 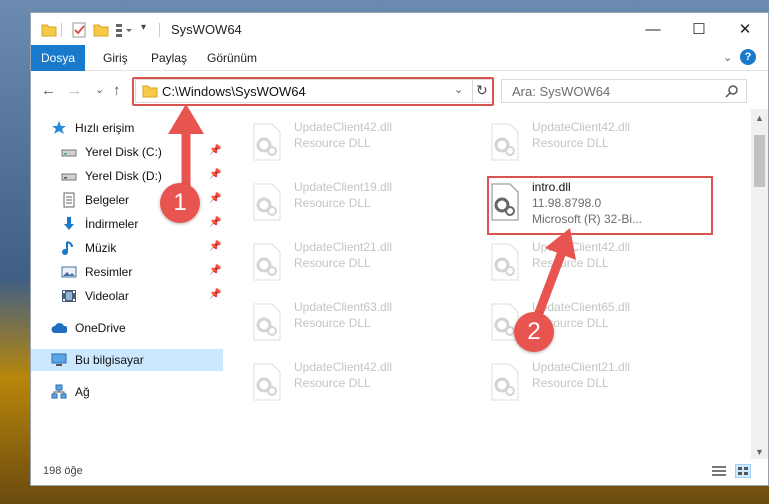 I want to click on file-name: UpdateClient63.dll, so click(x=343, y=307).